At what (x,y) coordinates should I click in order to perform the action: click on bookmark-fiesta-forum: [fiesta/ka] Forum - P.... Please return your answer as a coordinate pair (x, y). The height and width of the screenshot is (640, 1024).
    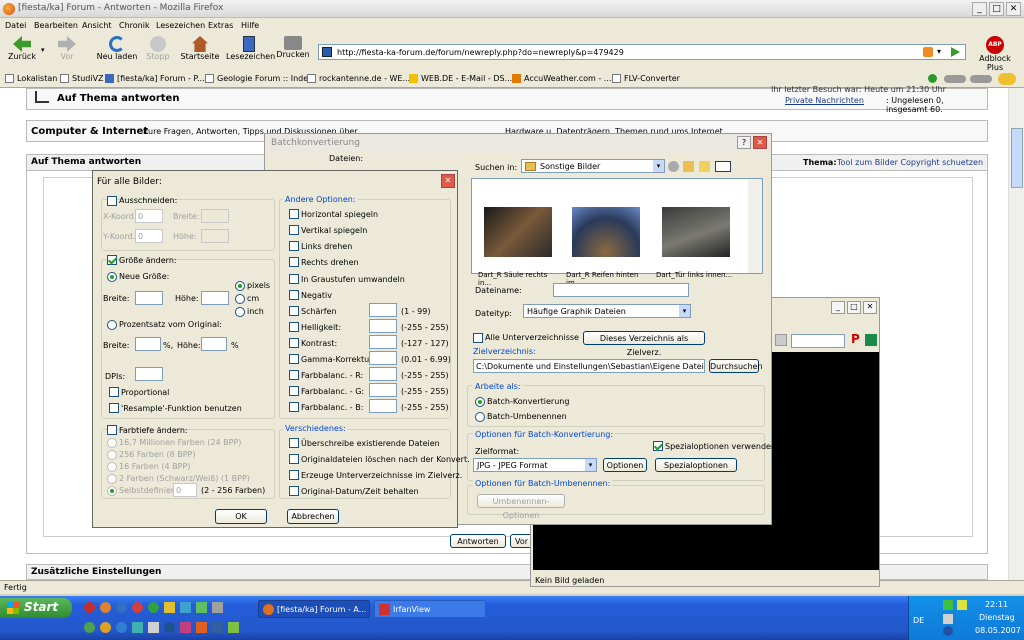
    Looking at the image, I should click on (161, 78).